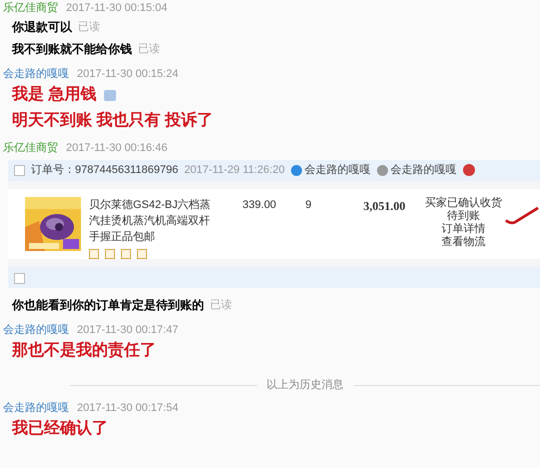  What do you see at coordinates (112, 120) in the screenshot?
I see `message-text: 明天不到账 我也只有 投诉了` at bounding box center [112, 120].